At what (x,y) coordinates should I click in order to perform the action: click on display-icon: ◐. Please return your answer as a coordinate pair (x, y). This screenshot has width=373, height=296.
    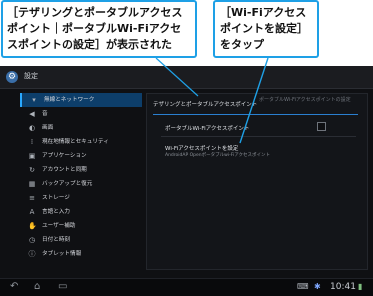
    Looking at the image, I should click on (32, 128).